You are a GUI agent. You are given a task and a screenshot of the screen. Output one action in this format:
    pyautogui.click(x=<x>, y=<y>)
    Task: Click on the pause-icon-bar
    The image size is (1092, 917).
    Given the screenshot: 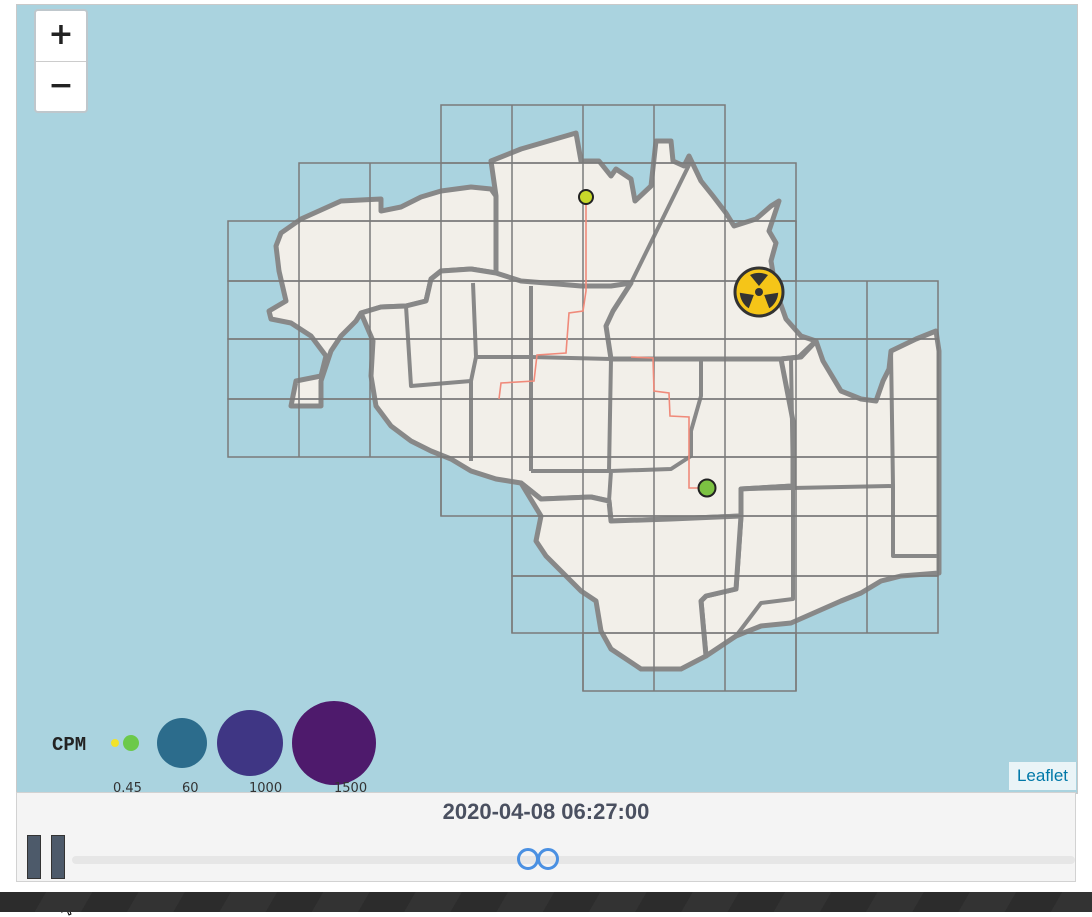 What is the action you would take?
    pyautogui.click(x=58, y=857)
    